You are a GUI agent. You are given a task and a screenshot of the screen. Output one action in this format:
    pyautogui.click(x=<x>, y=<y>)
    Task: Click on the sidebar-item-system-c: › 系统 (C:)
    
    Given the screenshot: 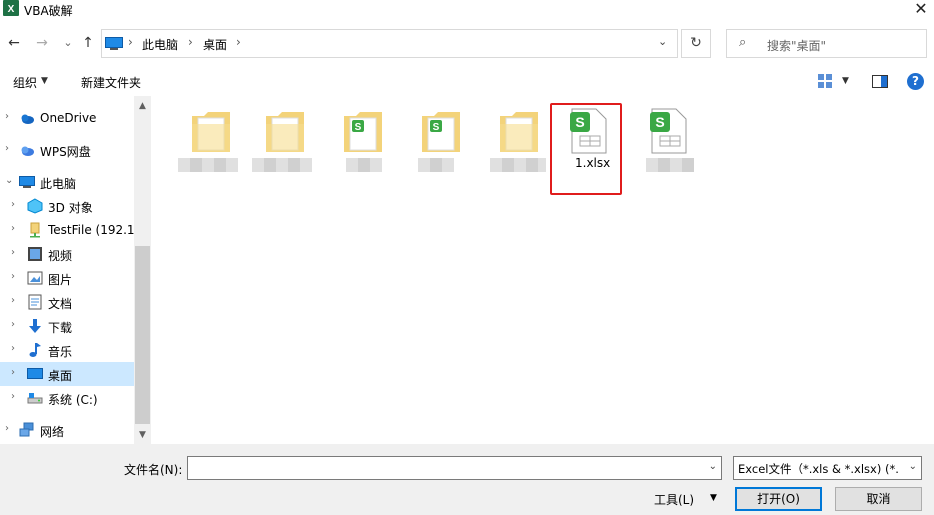 What is the action you would take?
    pyautogui.click(x=67, y=398)
    